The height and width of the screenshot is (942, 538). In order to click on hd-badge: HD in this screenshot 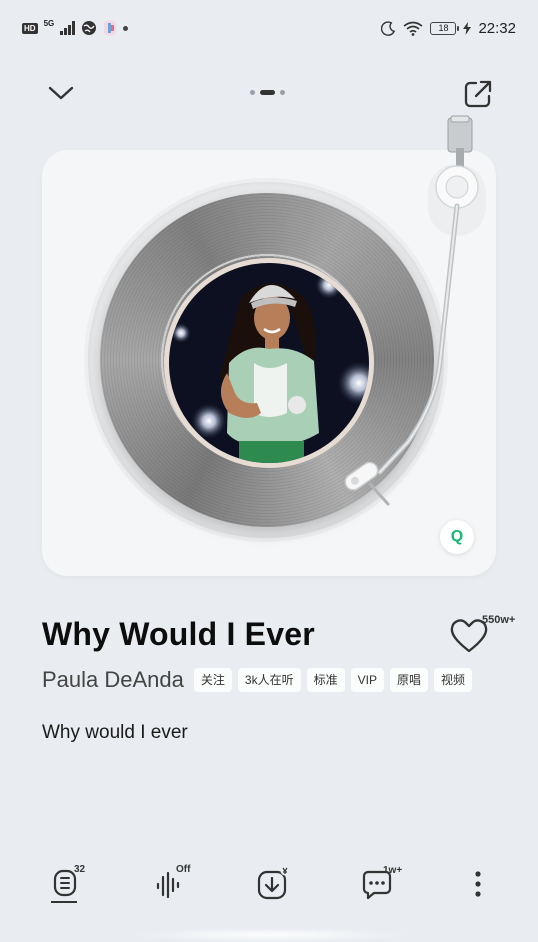, I will do `click(30, 28)`.